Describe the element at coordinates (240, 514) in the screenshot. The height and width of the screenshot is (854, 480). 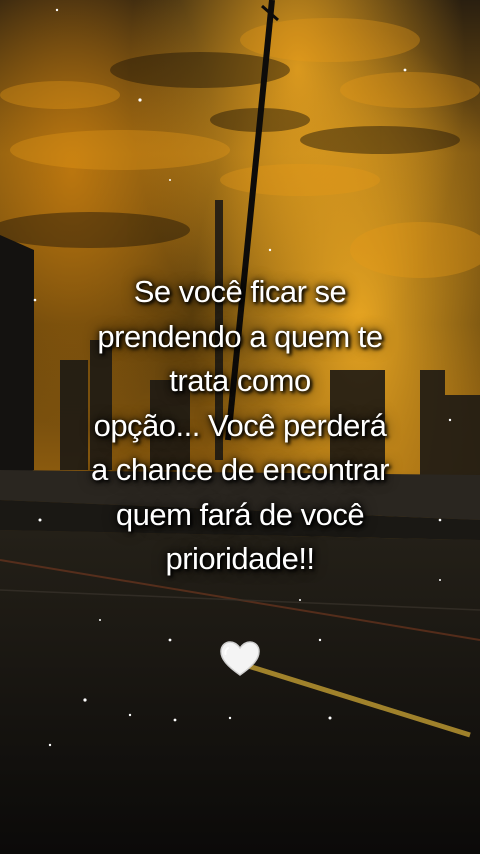
I see `quote-line: quem fará de você` at that location.